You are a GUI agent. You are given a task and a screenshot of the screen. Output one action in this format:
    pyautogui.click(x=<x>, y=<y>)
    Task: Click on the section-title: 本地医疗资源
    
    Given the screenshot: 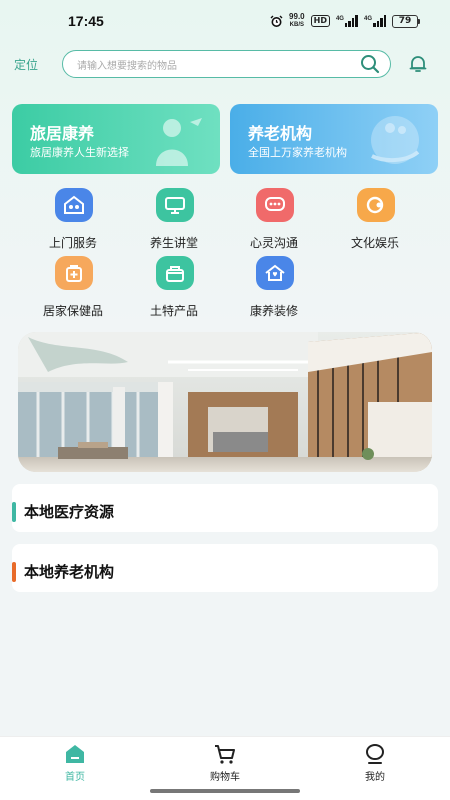 What is the action you would take?
    pyautogui.click(x=69, y=512)
    